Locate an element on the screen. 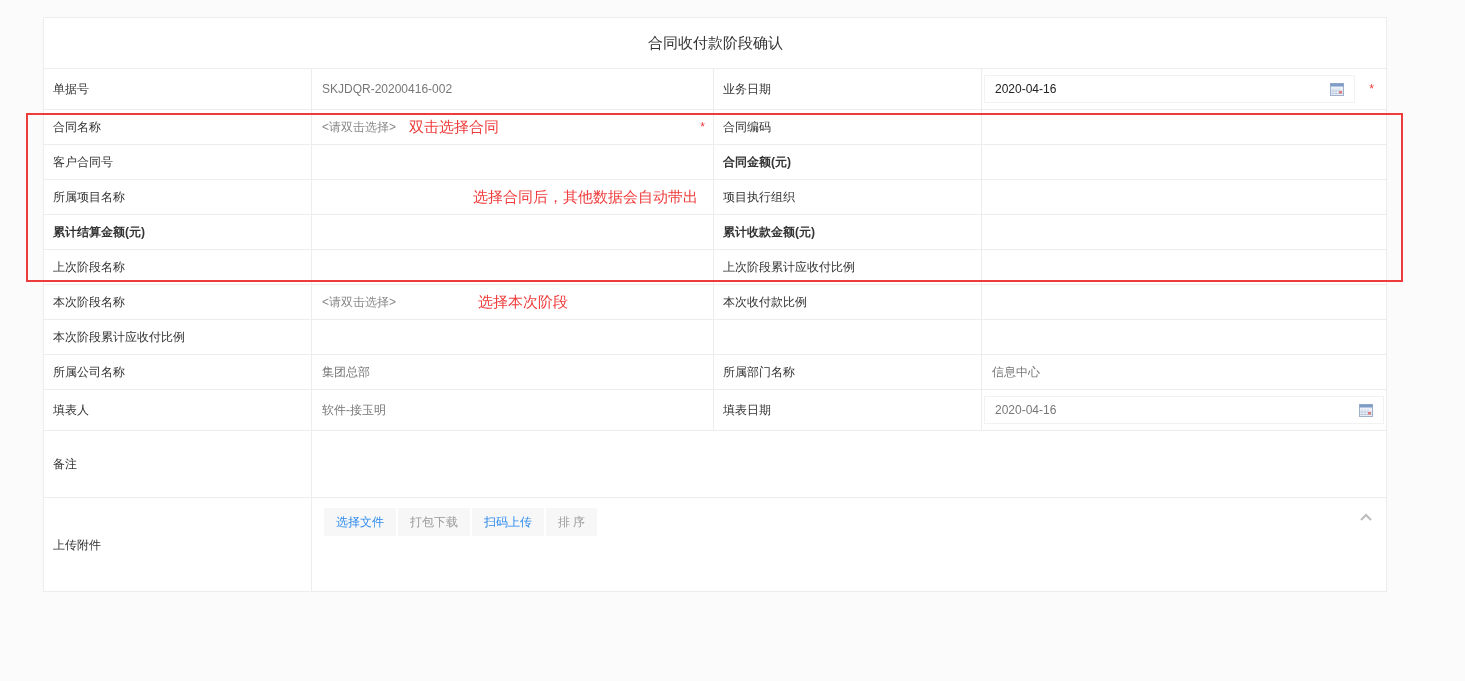  field-label: 项目执行组织 is located at coordinates (759, 197).